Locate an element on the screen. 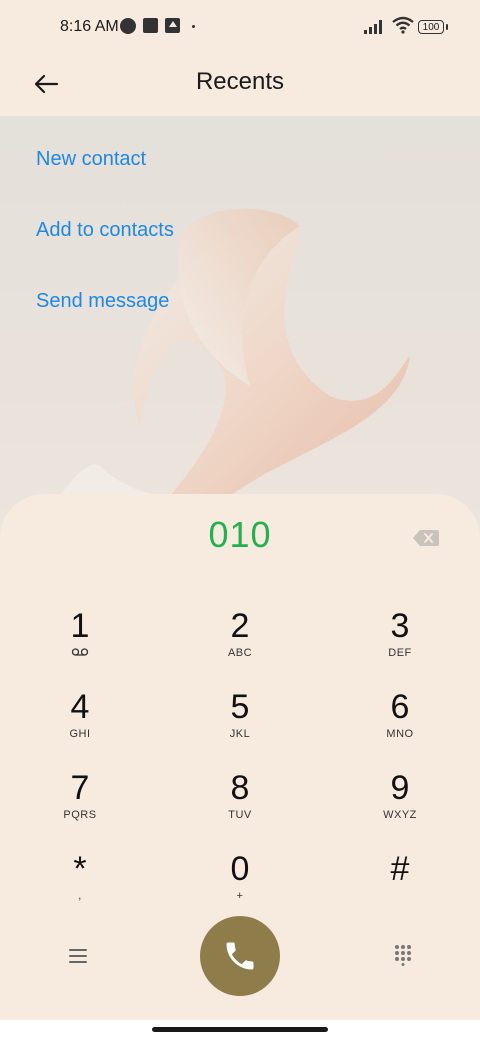  key-letters: PQRS is located at coordinates (80, 815).